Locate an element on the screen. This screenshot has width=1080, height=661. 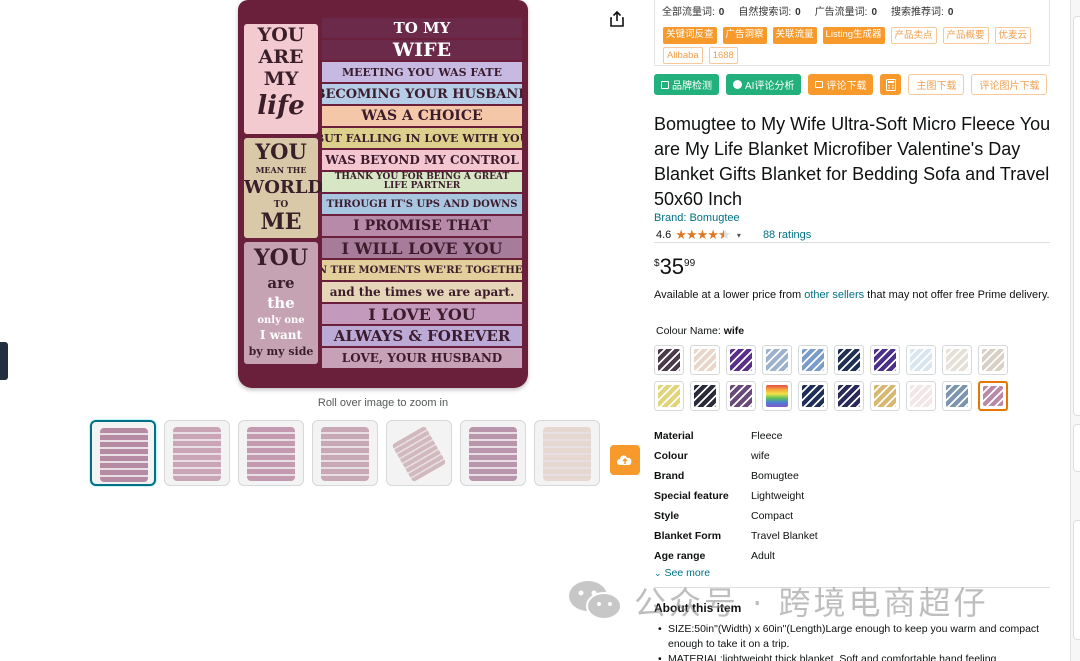
spec-row: Special feature Lightweight is located at coordinates (736, 496).